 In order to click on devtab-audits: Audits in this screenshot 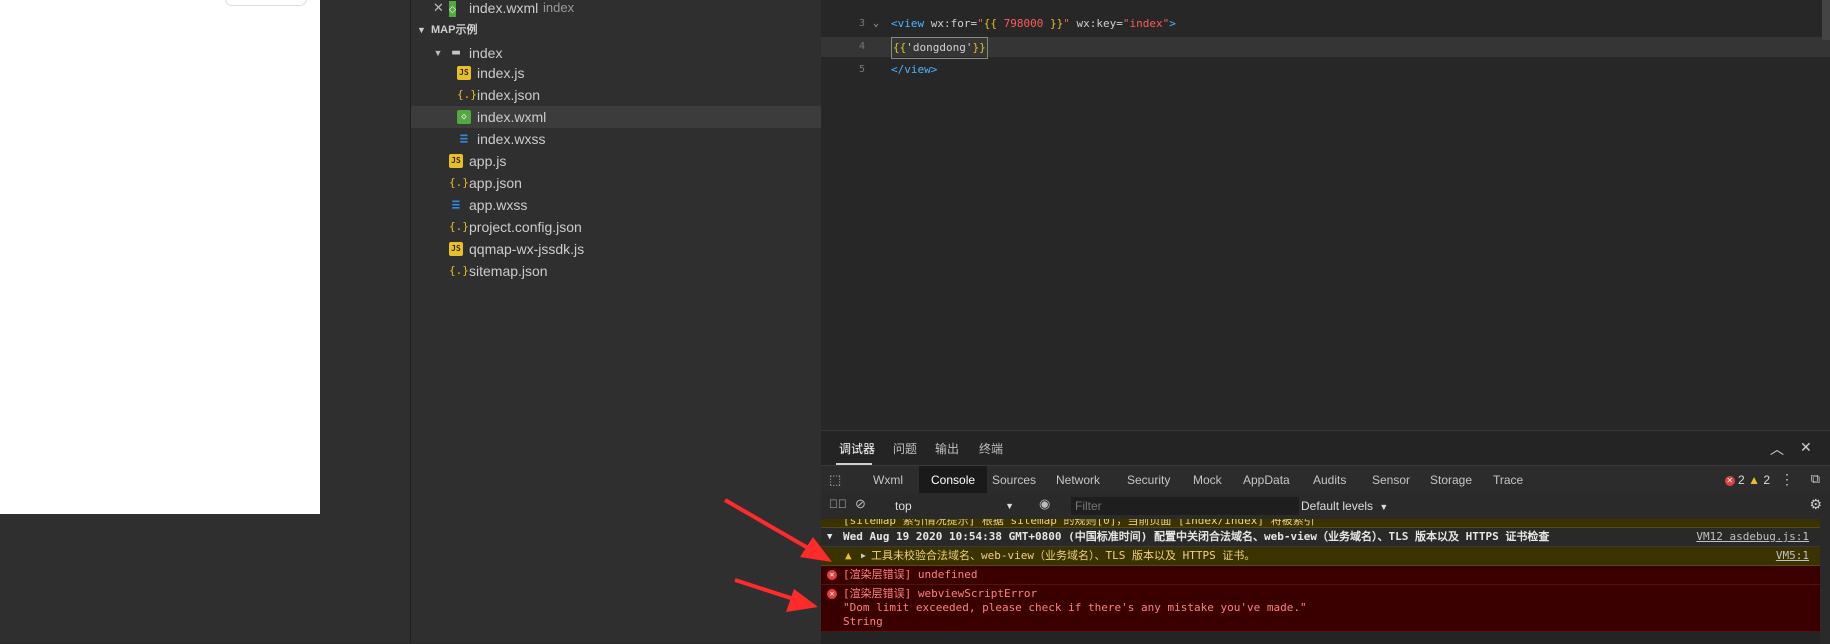, I will do `click(1329, 480)`.